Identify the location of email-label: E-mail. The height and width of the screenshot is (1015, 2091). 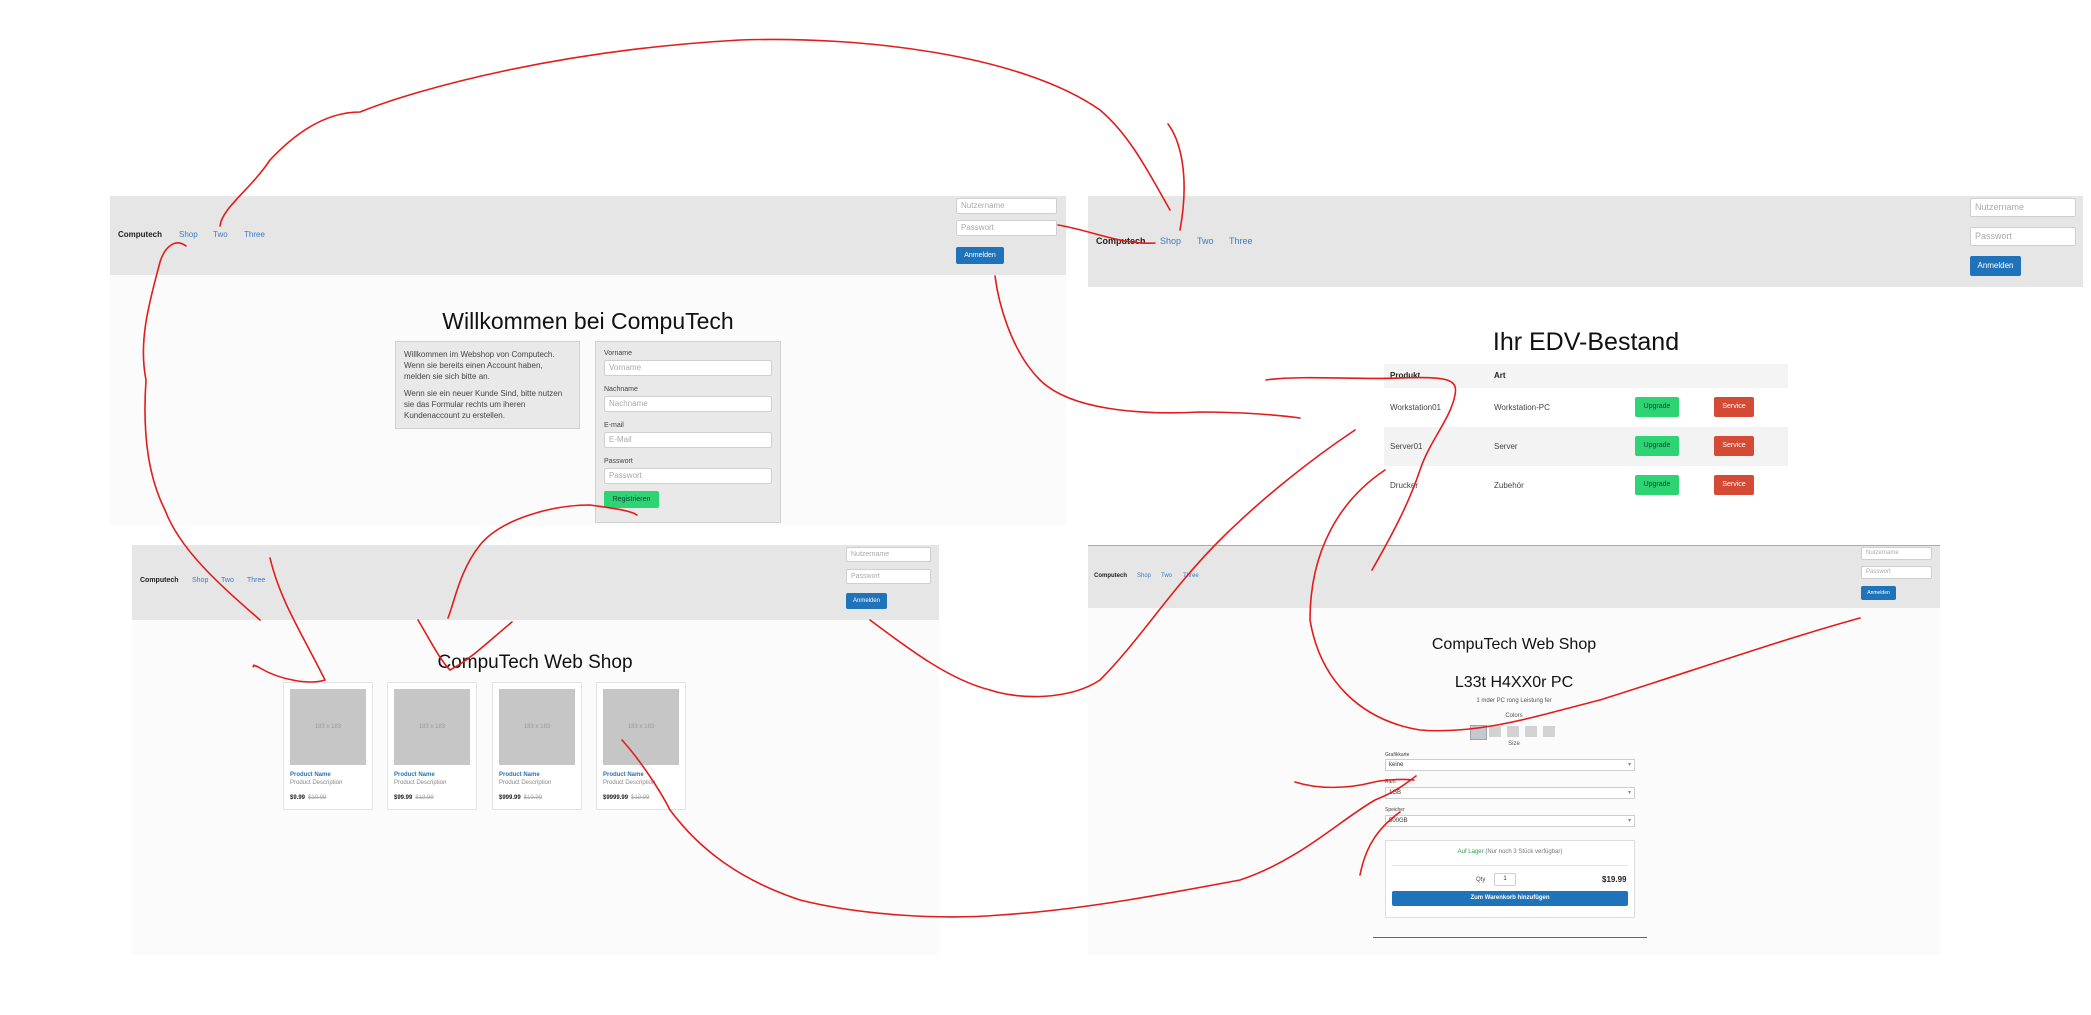
(614, 425).